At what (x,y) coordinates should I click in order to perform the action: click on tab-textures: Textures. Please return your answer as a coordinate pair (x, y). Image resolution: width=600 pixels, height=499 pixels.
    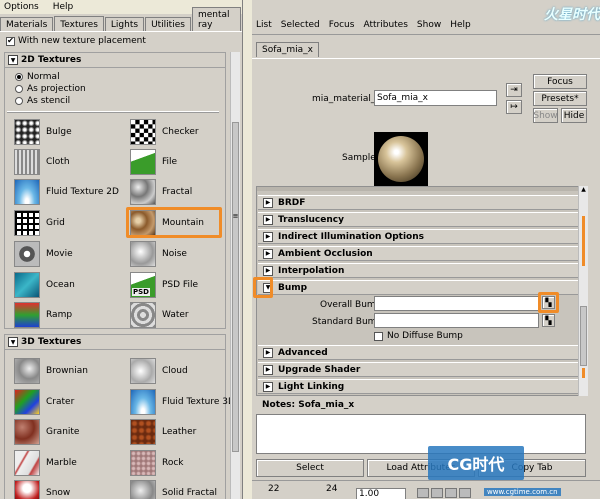
    Looking at the image, I should click on (79, 24).